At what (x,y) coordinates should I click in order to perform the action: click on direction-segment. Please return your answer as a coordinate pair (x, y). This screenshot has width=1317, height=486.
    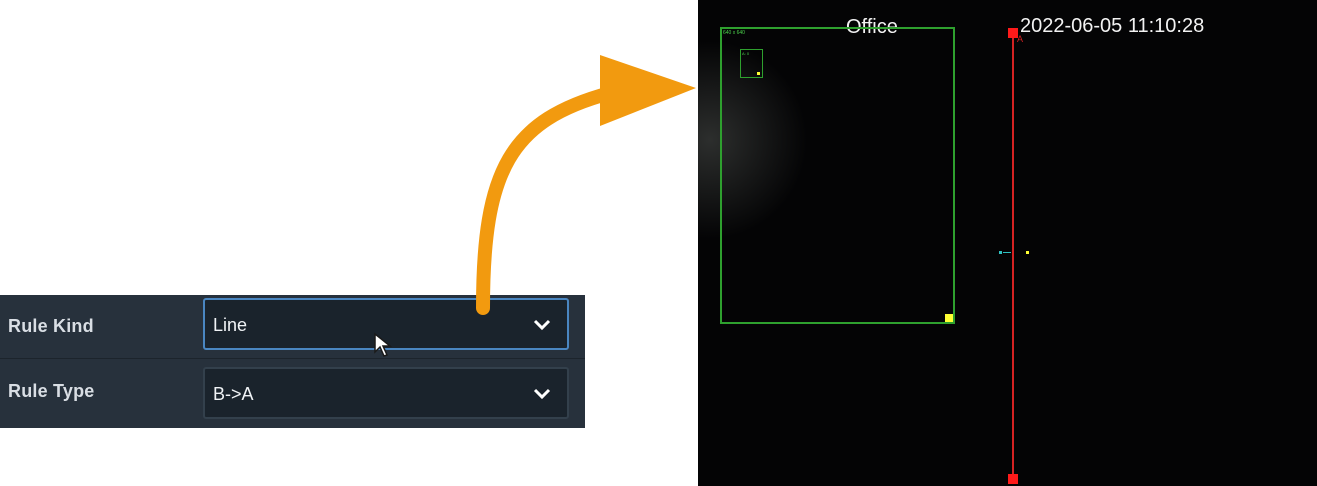
    Looking at the image, I should click on (1007, 252).